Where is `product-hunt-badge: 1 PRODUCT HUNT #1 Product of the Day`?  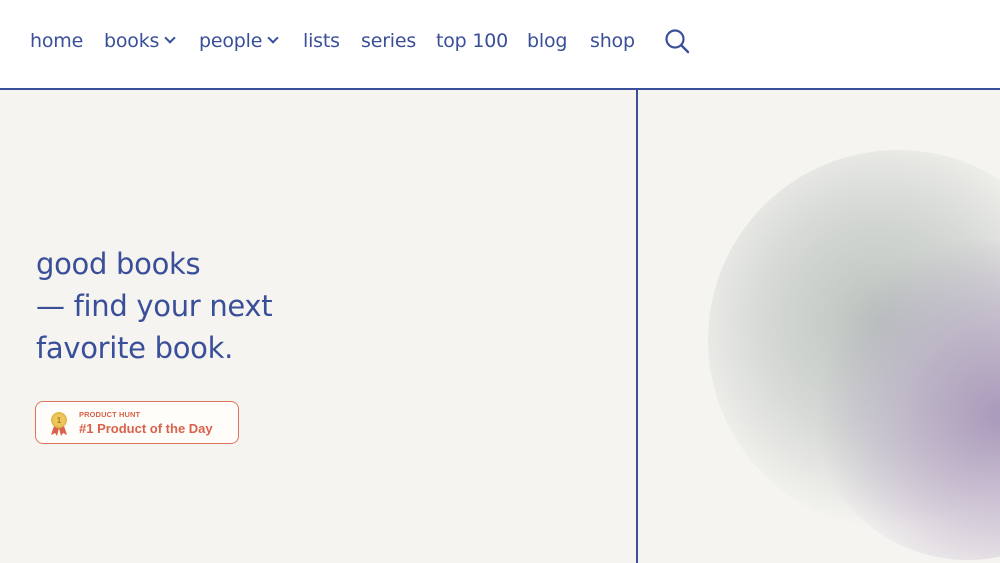
product-hunt-badge: 1 PRODUCT HUNT #1 Product of the Day is located at coordinates (137, 422).